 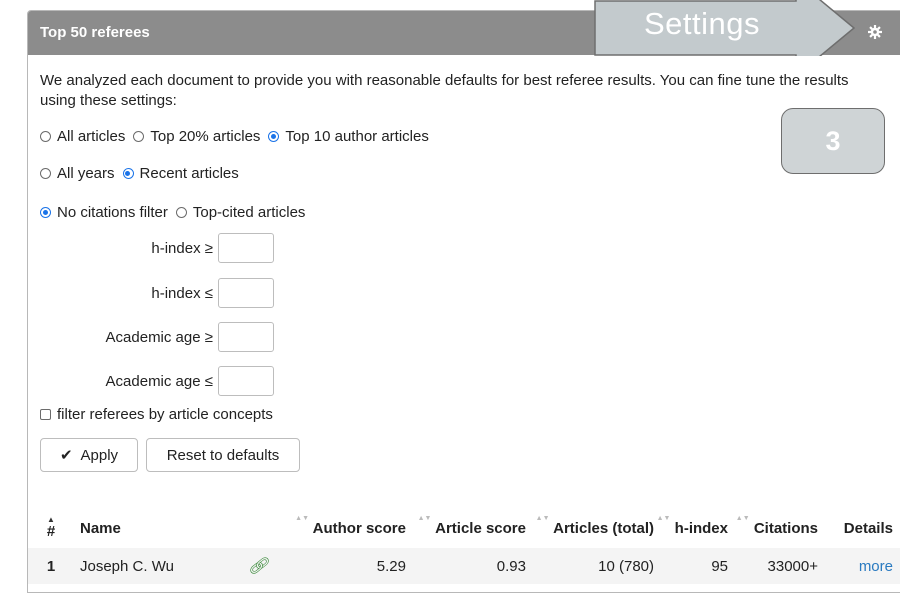 I want to click on col-details: Details, so click(x=868, y=528).